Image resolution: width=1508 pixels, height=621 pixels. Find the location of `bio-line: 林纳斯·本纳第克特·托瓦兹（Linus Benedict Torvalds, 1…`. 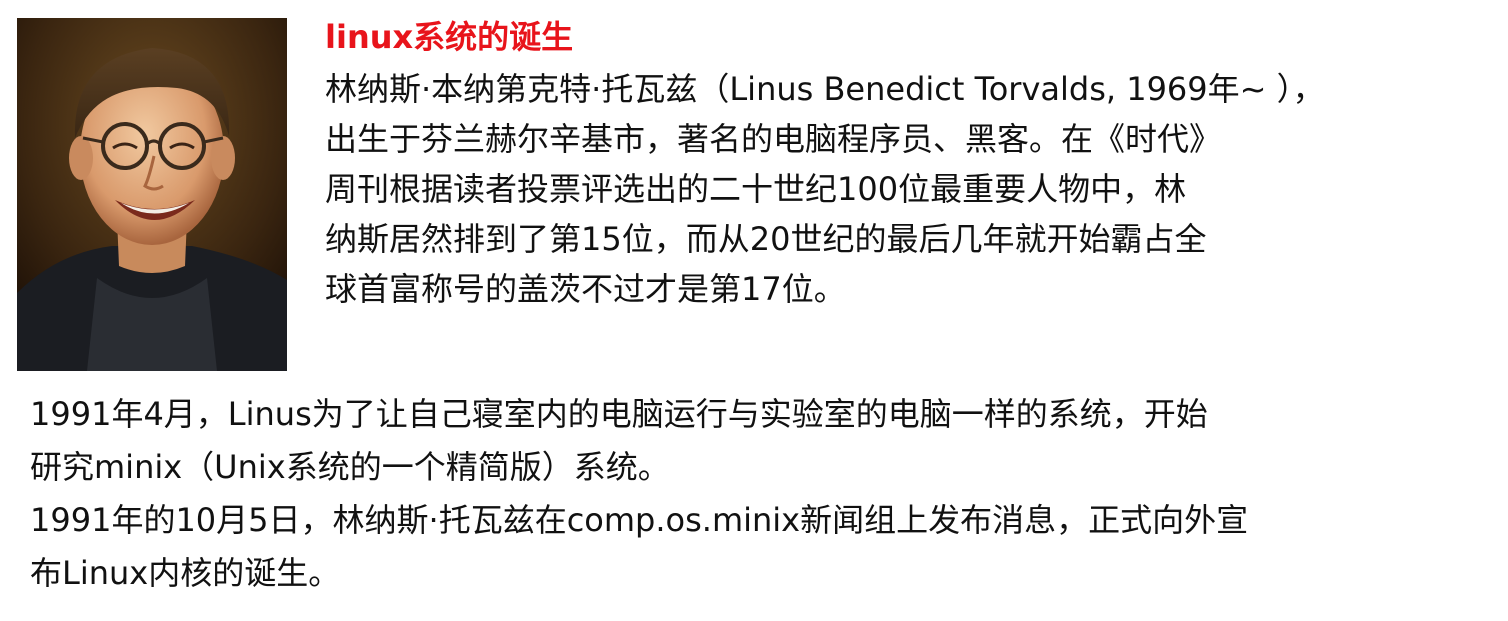

bio-line: 林纳斯·本纳第克特·托瓦兹（Linus Benedict Torvalds, 1… is located at coordinates (825, 89).